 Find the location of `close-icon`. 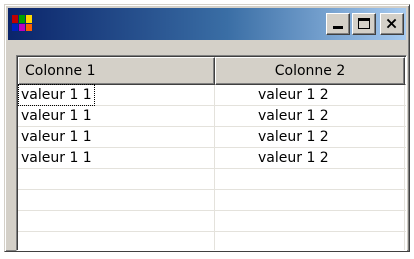

close-icon is located at coordinates (391, 23).